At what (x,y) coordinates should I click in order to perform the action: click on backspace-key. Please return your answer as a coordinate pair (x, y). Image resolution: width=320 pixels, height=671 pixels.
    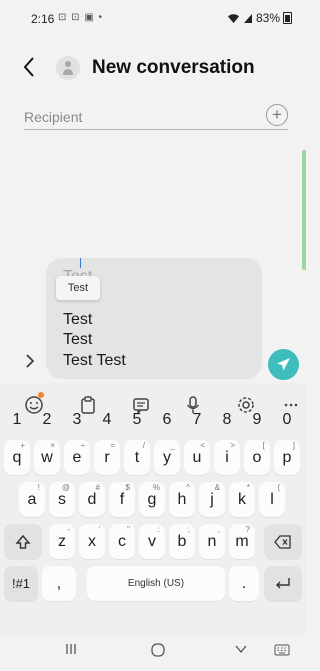
    Looking at the image, I should click on (283, 541).